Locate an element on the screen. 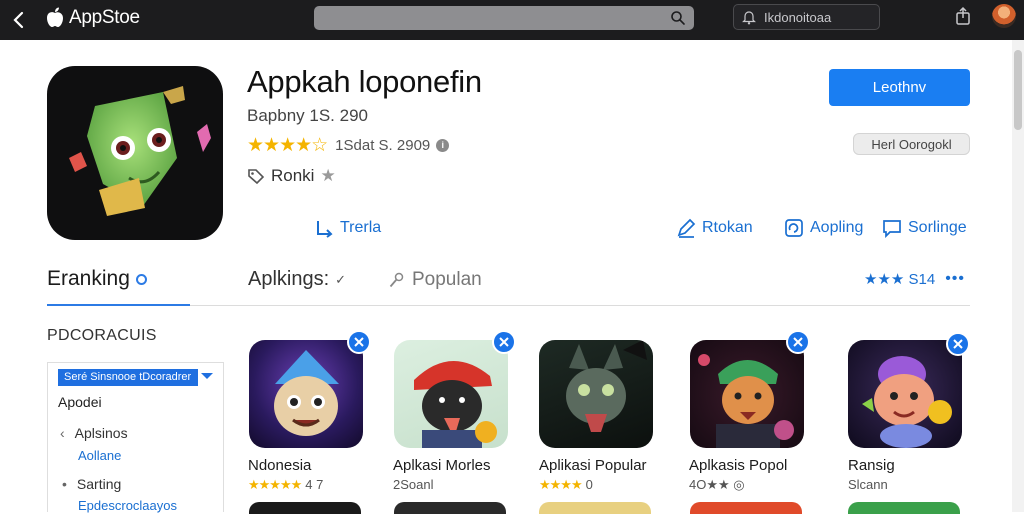  trerla-label: Trerla is located at coordinates (361, 227).